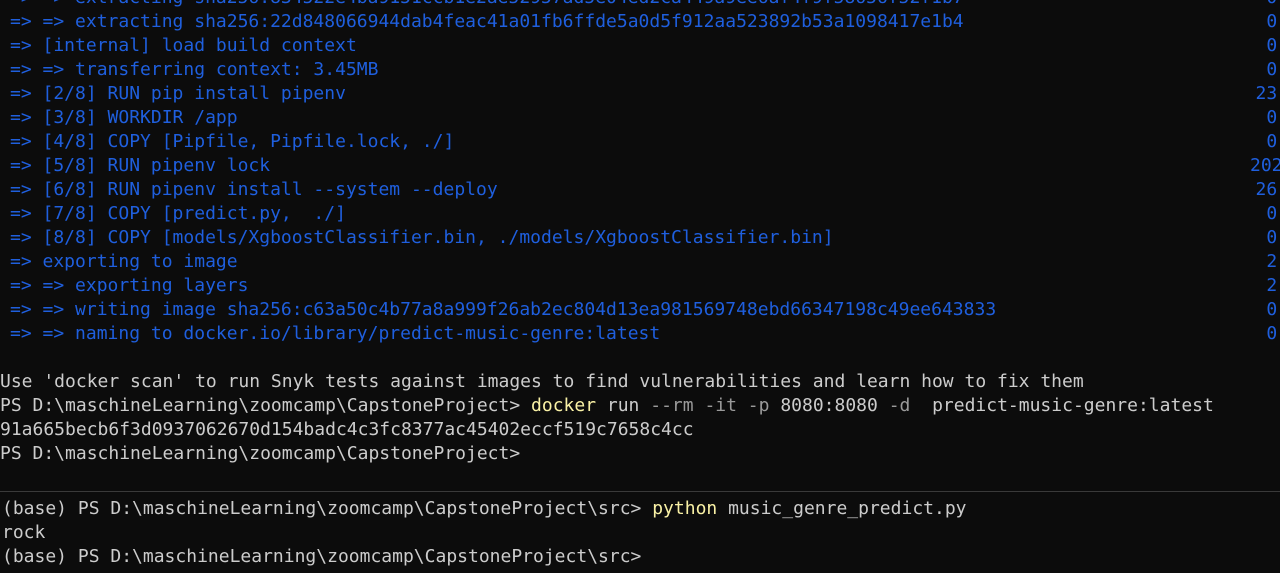  I want to click on build-line-text: => [5/8] RUN pipenv lock, so click(140, 165).